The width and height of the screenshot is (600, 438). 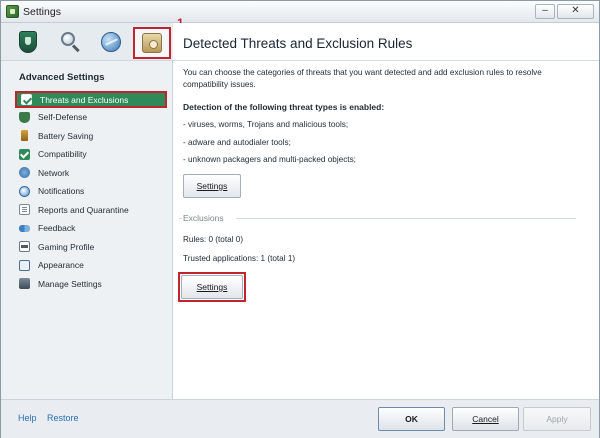 I want to click on sidebar-item-label: Manage Settings, so click(x=70, y=283).